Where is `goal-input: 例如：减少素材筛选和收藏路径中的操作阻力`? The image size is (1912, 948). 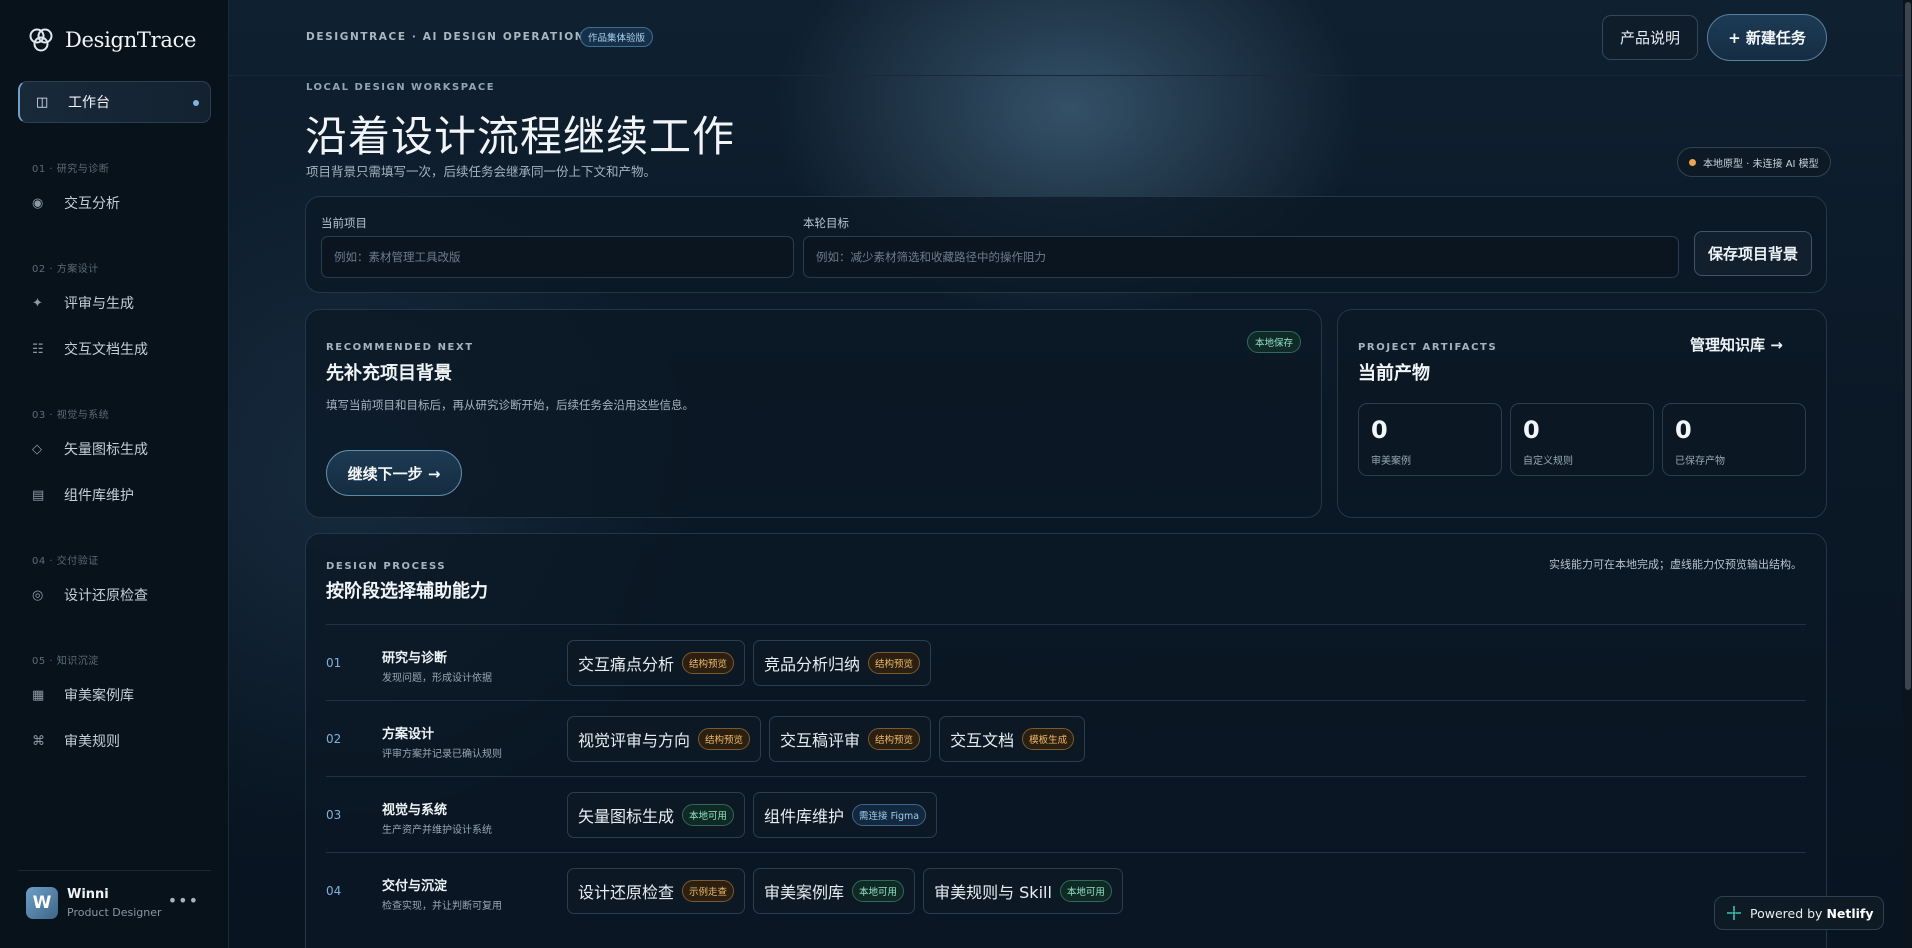 goal-input: 例如：减少素材筛选和收藏路径中的操作阻力 is located at coordinates (1241, 257).